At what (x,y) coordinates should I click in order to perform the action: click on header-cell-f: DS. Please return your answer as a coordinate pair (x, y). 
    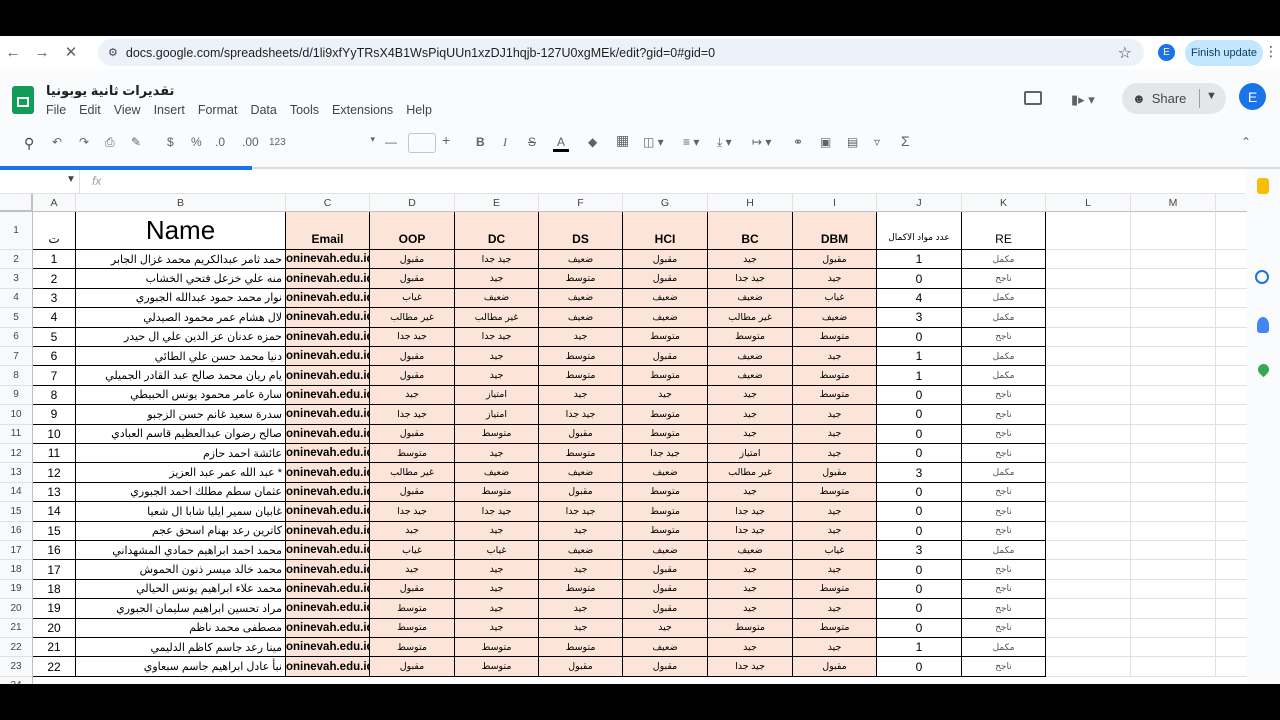
    Looking at the image, I should click on (581, 231).